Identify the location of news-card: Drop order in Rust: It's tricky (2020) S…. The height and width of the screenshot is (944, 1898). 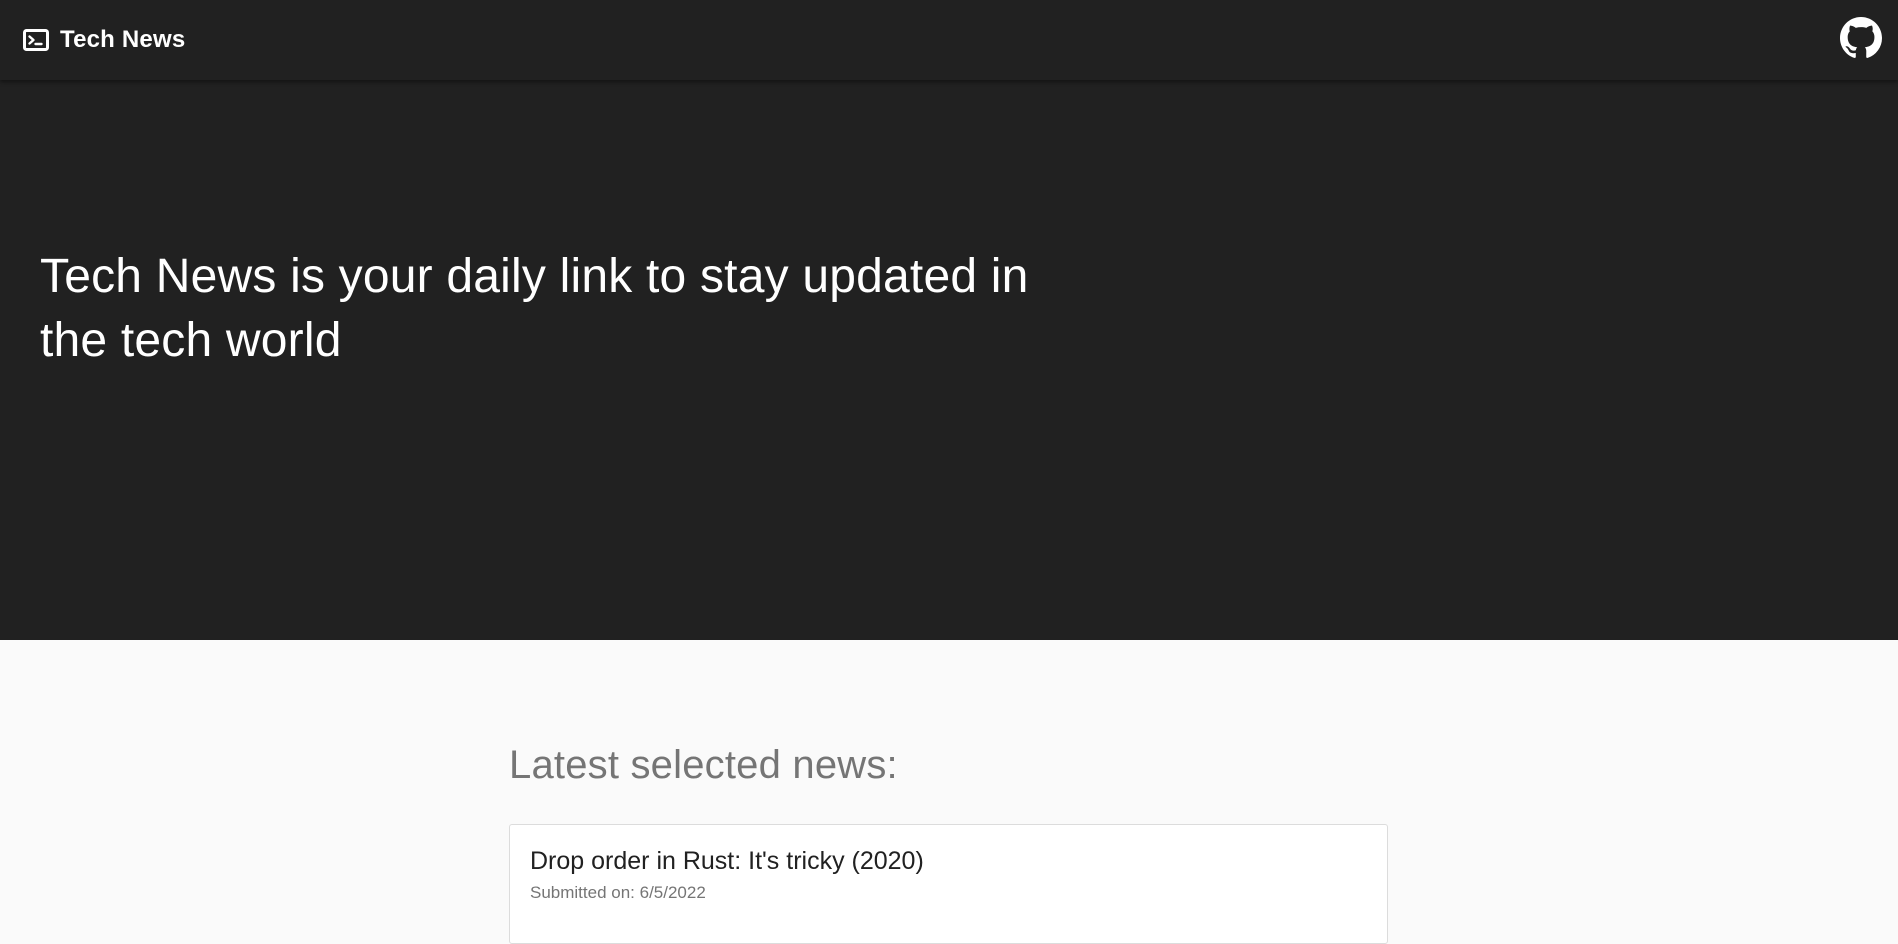
(948, 884).